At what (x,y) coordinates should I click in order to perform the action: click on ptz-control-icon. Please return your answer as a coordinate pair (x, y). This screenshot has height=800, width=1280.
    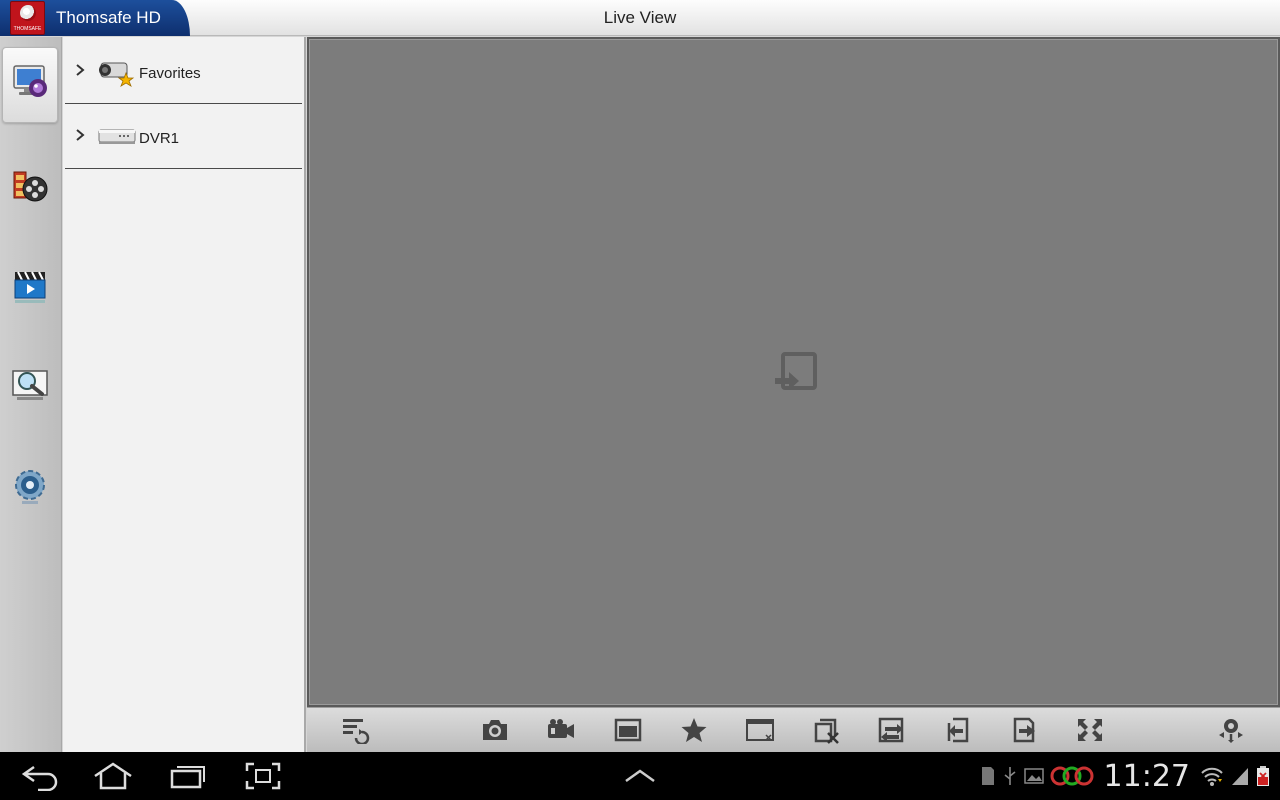
    Looking at the image, I should click on (1231, 731).